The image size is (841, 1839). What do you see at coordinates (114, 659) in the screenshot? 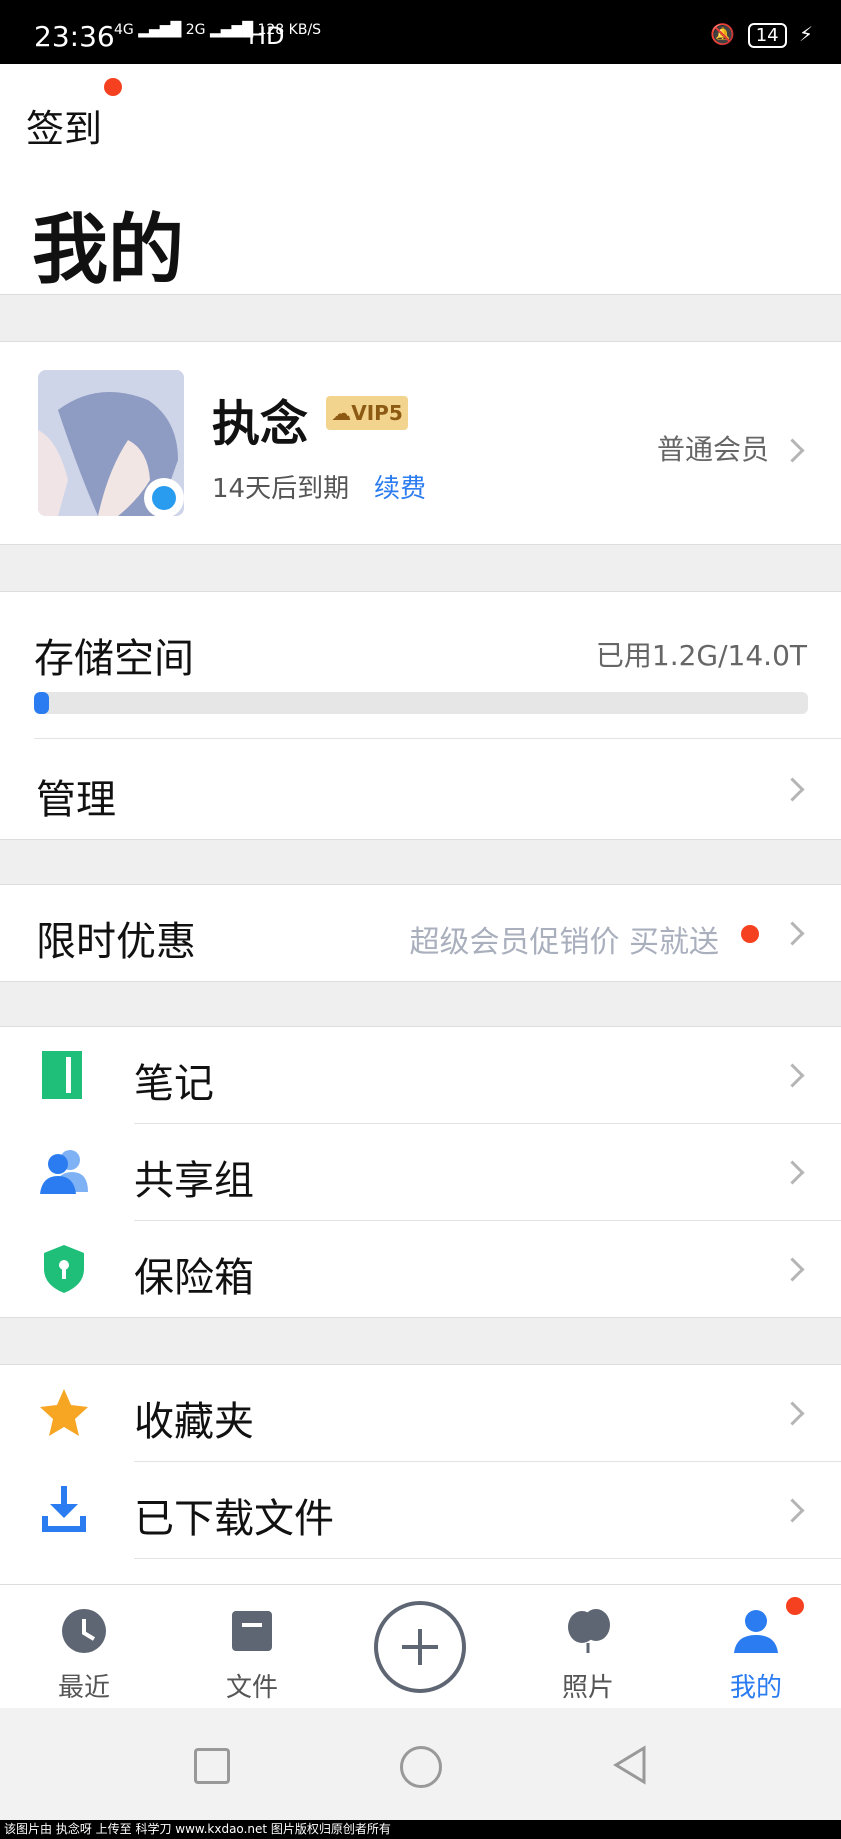
I see `storage-label: 存储空间` at bounding box center [114, 659].